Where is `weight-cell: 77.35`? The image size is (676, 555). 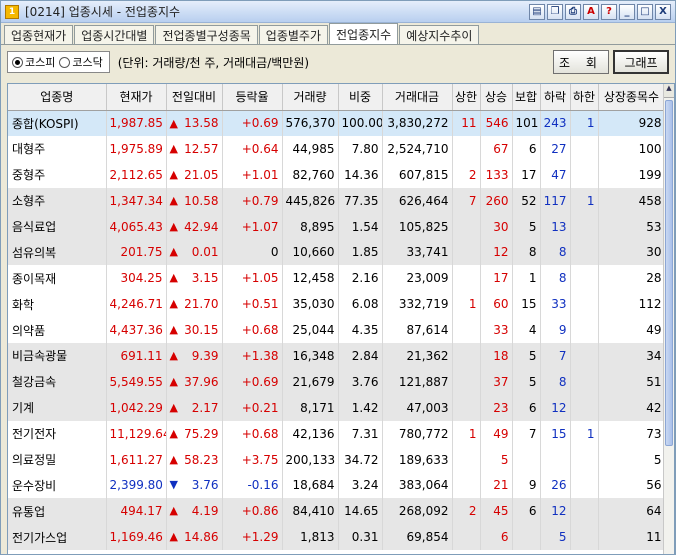
weight-cell: 77.35 is located at coordinates (360, 200).